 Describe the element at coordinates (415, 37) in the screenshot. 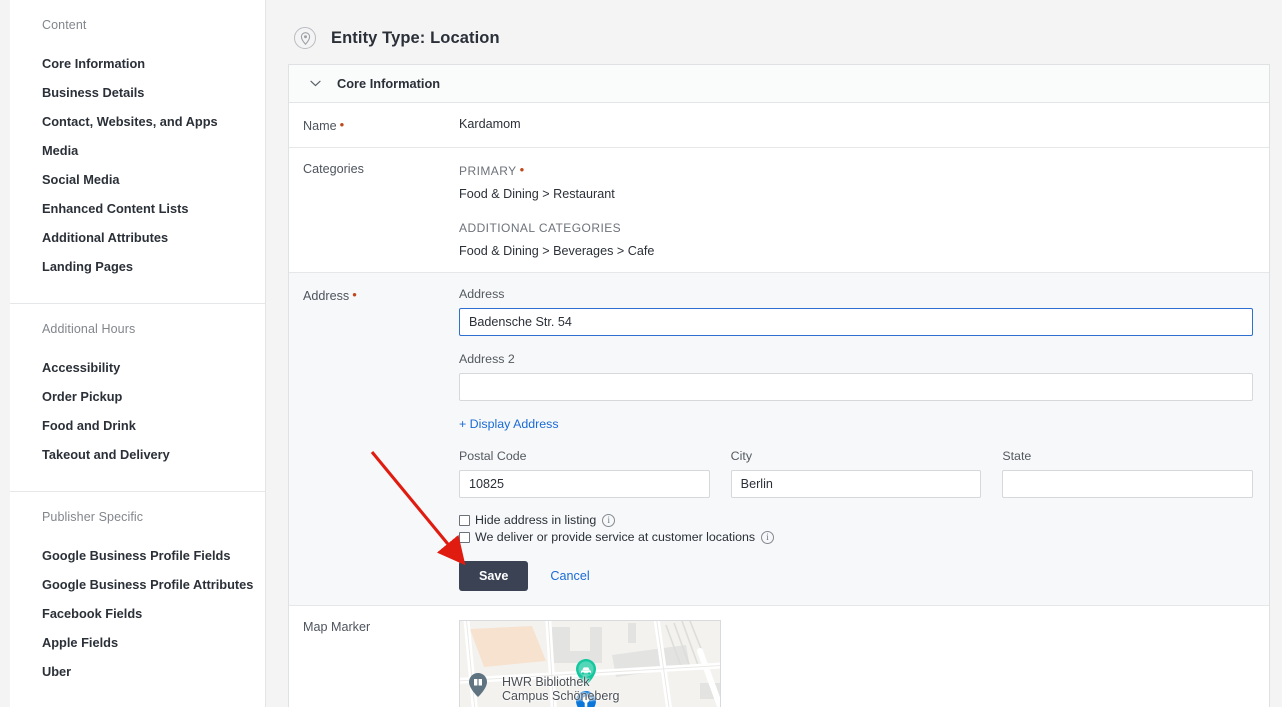

I see `page-title: Entity Type: Location` at that location.